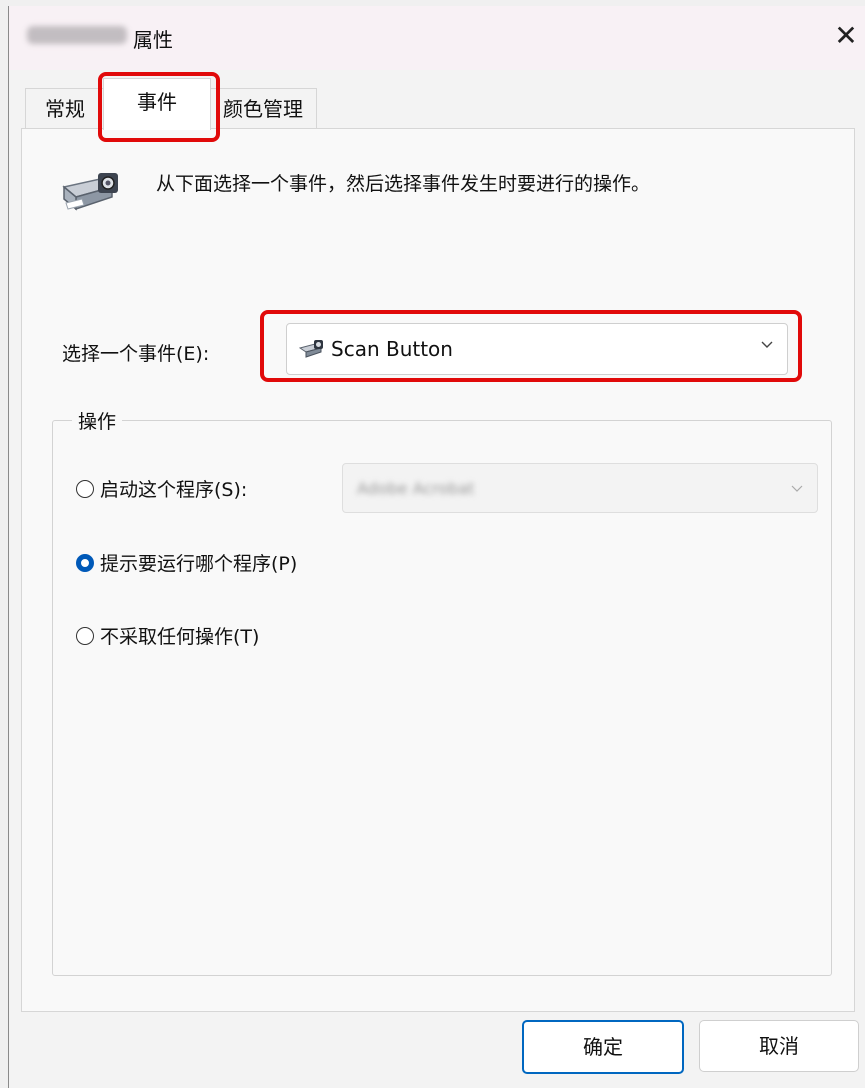 The image size is (865, 1088). What do you see at coordinates (580, 488) in the screenshot?
I see `program-select: Adobe Acrobat` at bounding box center [580, 488].